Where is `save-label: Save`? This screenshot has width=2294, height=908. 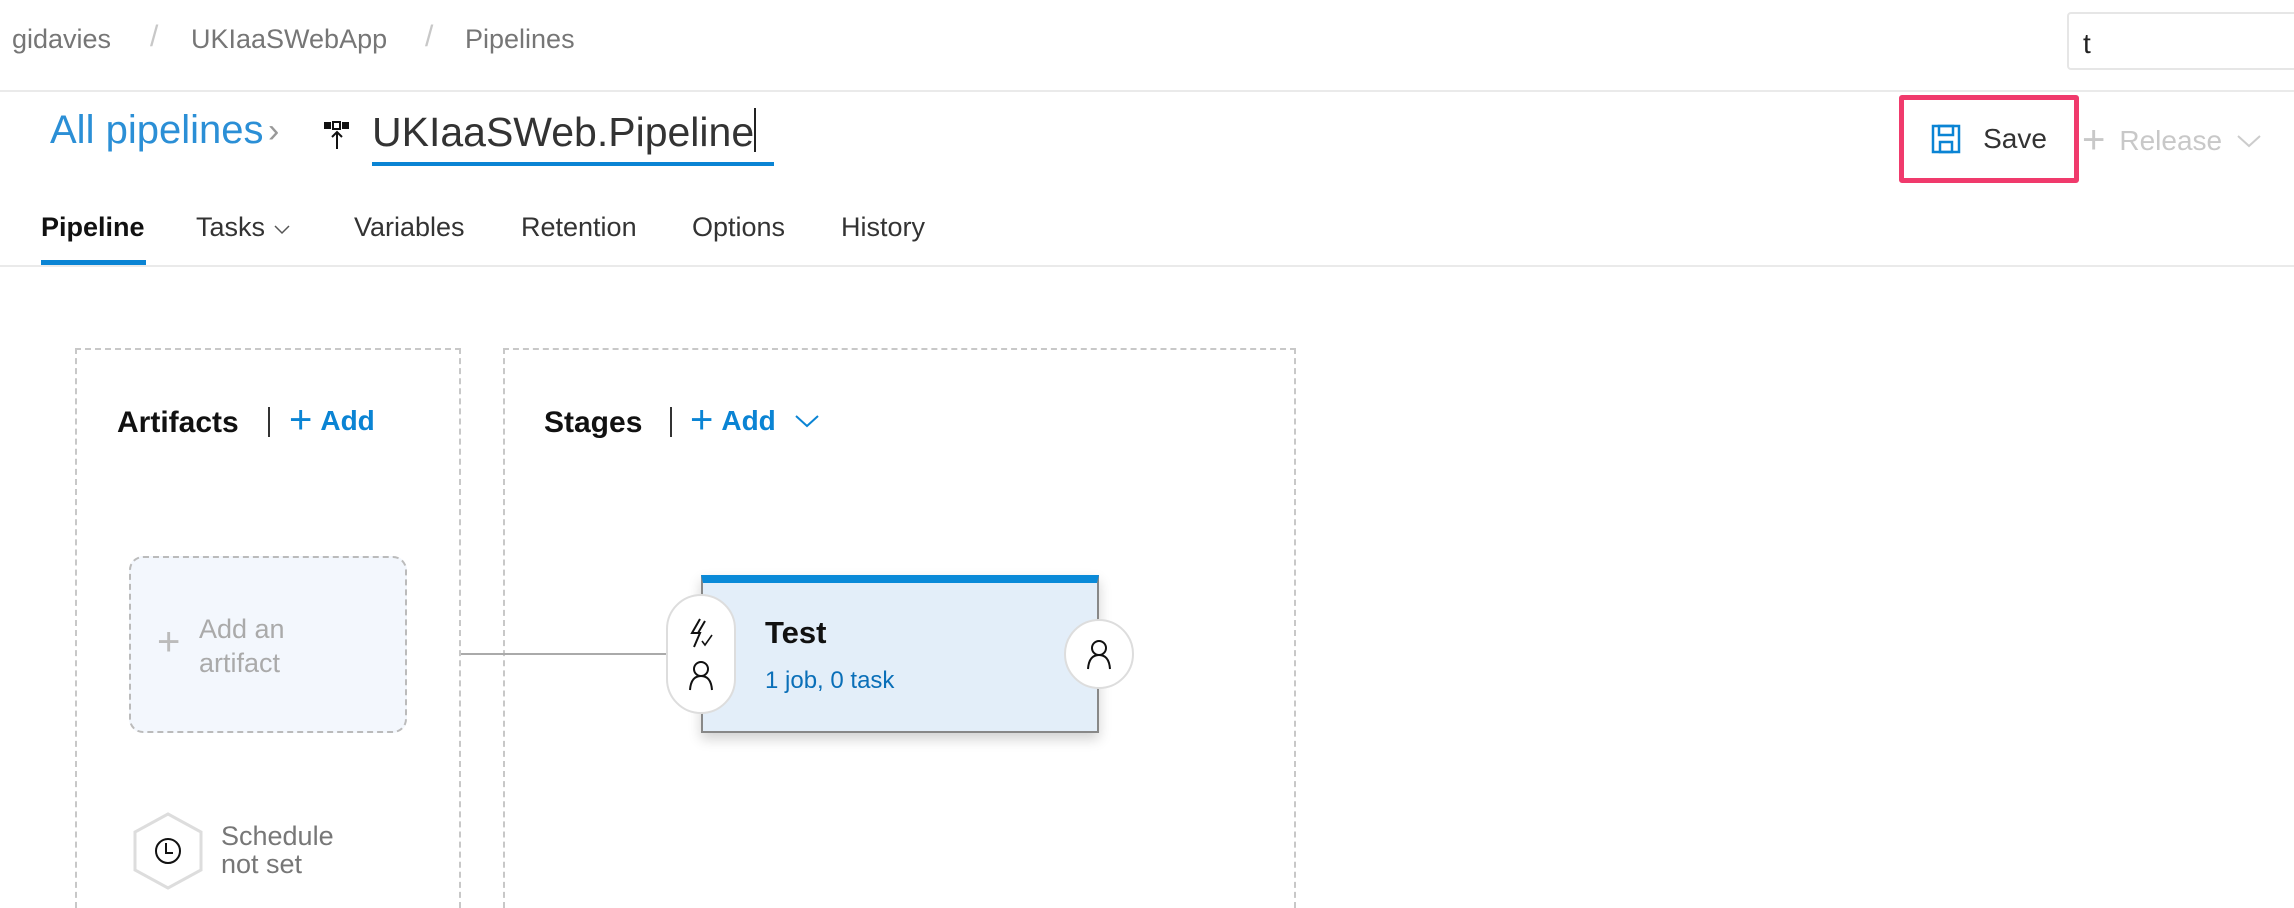
save-label: Save is located at coordinates (2015, 138).